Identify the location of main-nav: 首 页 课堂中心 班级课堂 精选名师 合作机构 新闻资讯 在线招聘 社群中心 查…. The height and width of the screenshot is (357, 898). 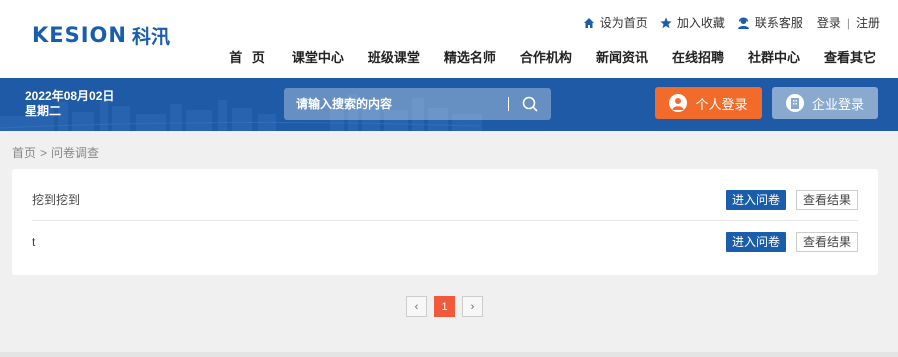
(552, 56).